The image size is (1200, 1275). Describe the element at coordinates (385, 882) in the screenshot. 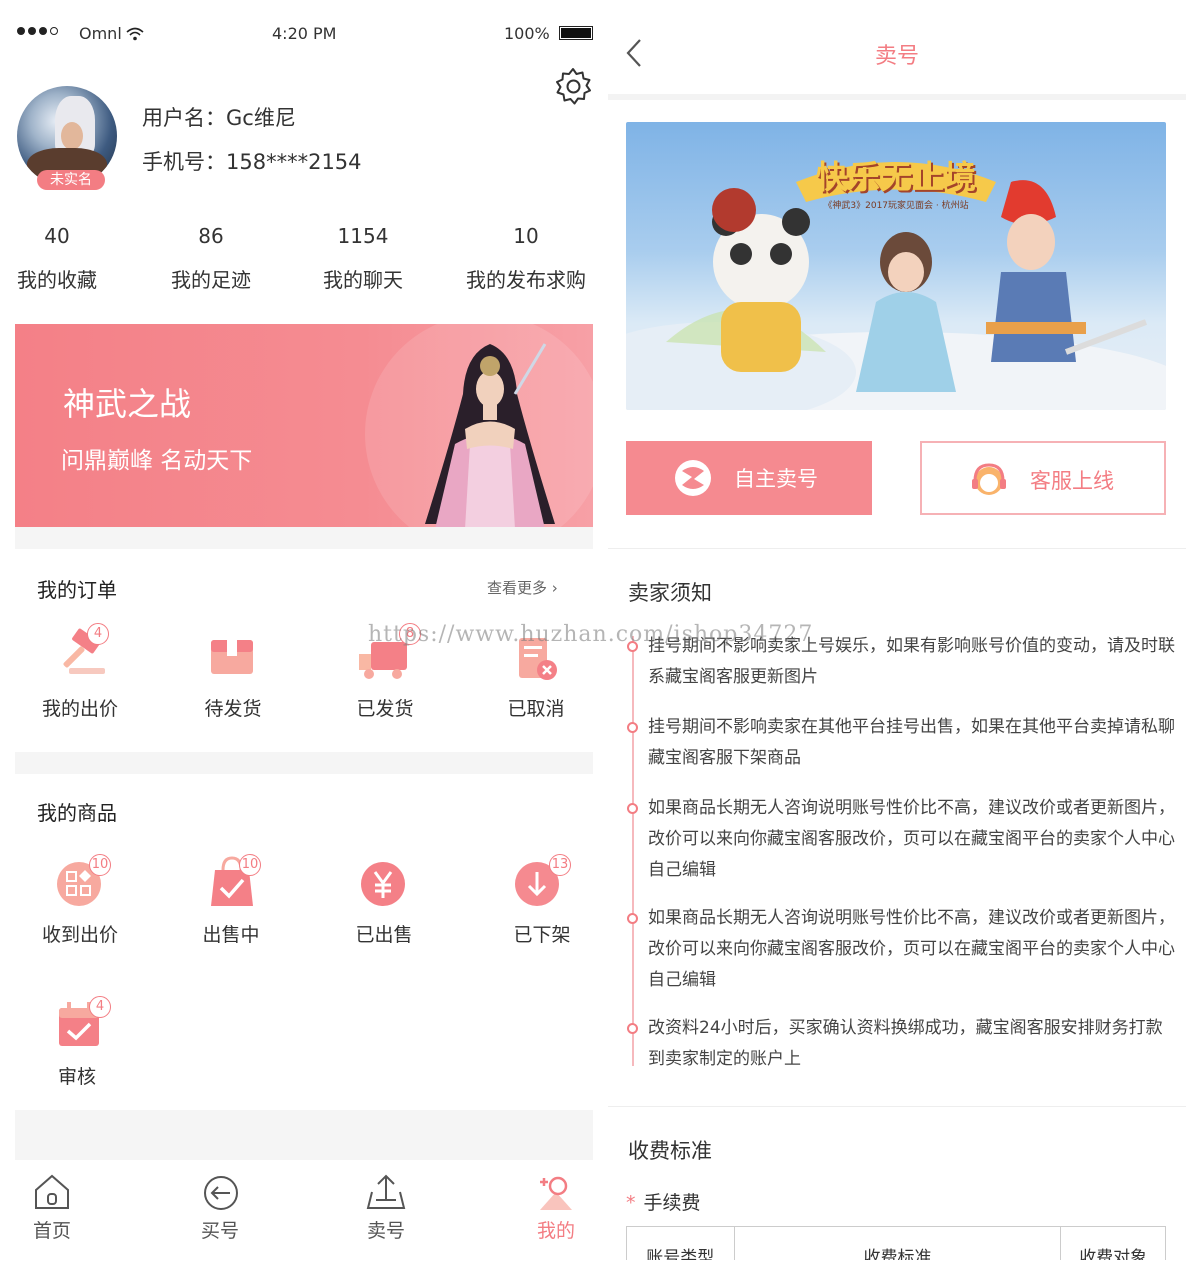

I see `yen-icon` at that location.